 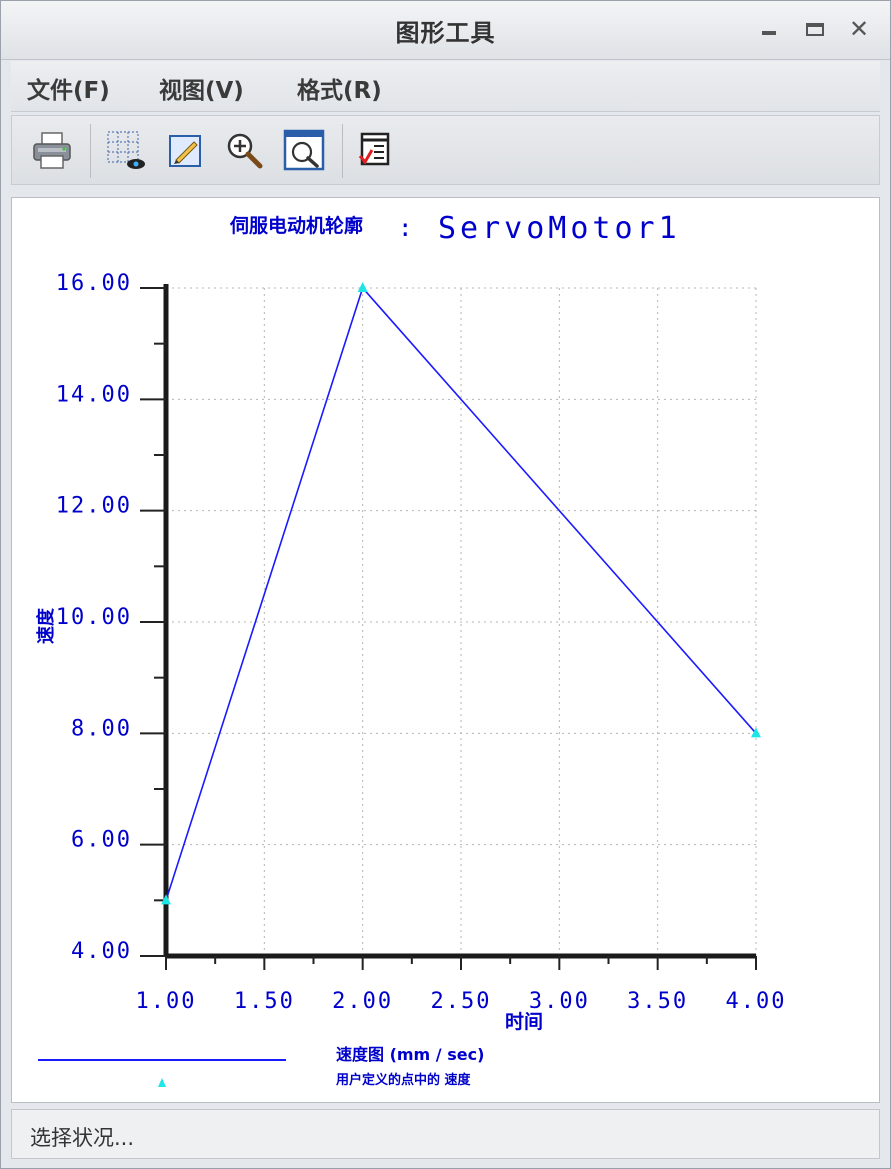 What do you see at coordinates (756, 1001) in the screenshot?
I see `x-tick-label: 4.00` at bounding box center [756, 1001].